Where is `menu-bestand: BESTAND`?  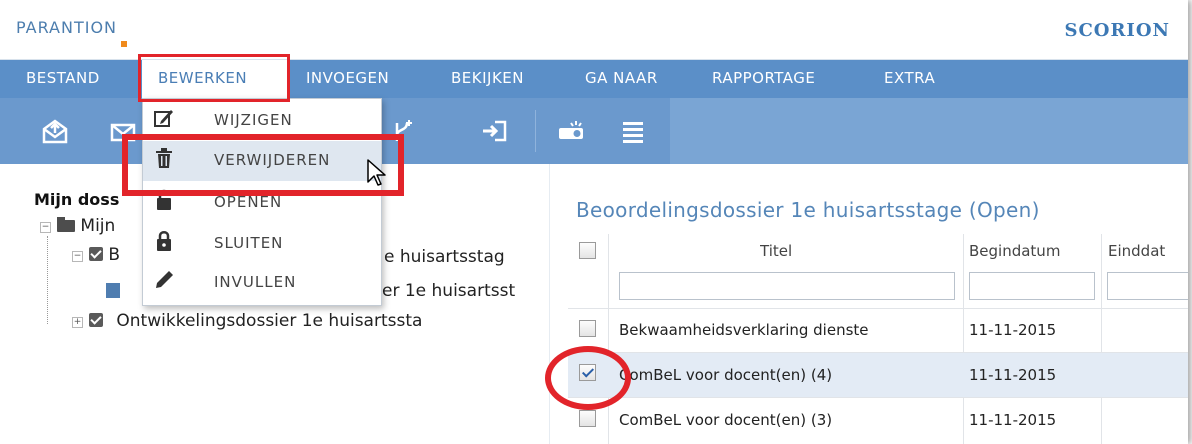
menu-bestand: BESTAND is located at coordinates (63, 79).